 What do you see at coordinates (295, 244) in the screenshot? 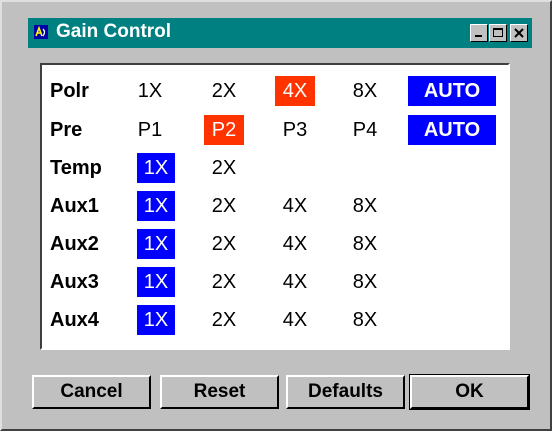
I see `aux2-option-4x: 4X` at bounding box center [295, 244].